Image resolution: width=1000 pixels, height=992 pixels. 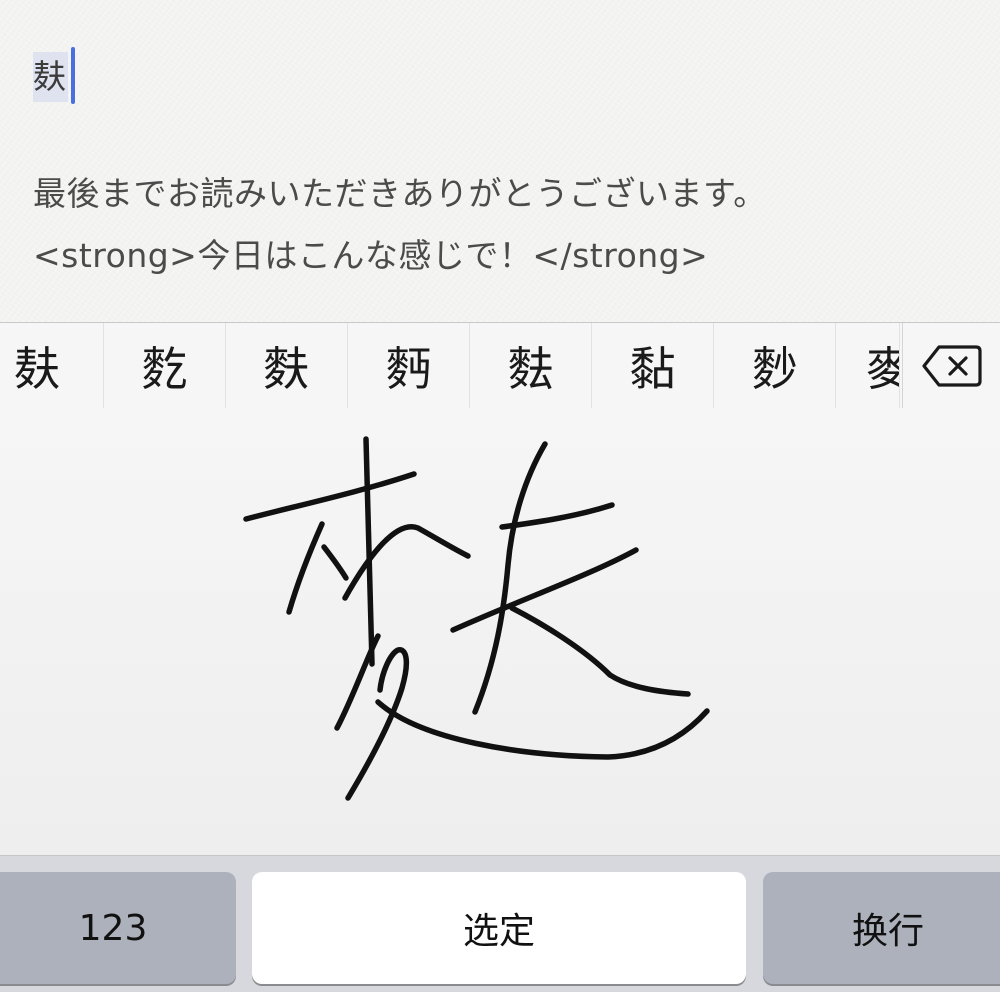 What do you see at coordinates (881, 928) in the screenshot?
I see `enter-key: 换行` at bounding box center [881, 928].